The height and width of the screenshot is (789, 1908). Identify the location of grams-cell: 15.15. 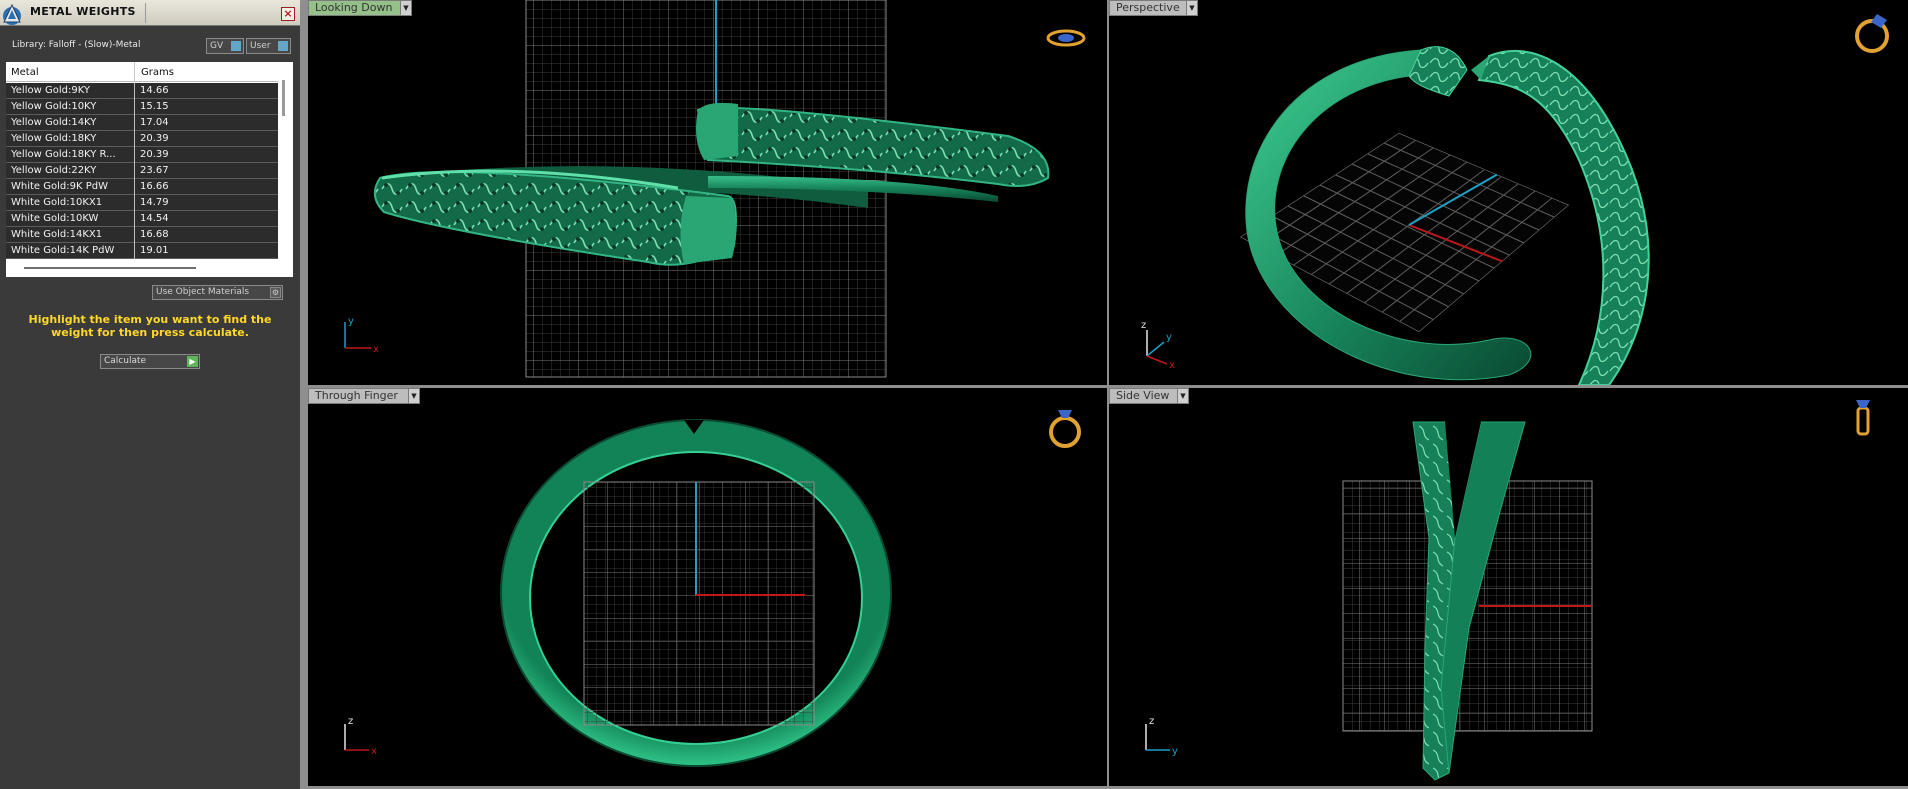
(154, 106).